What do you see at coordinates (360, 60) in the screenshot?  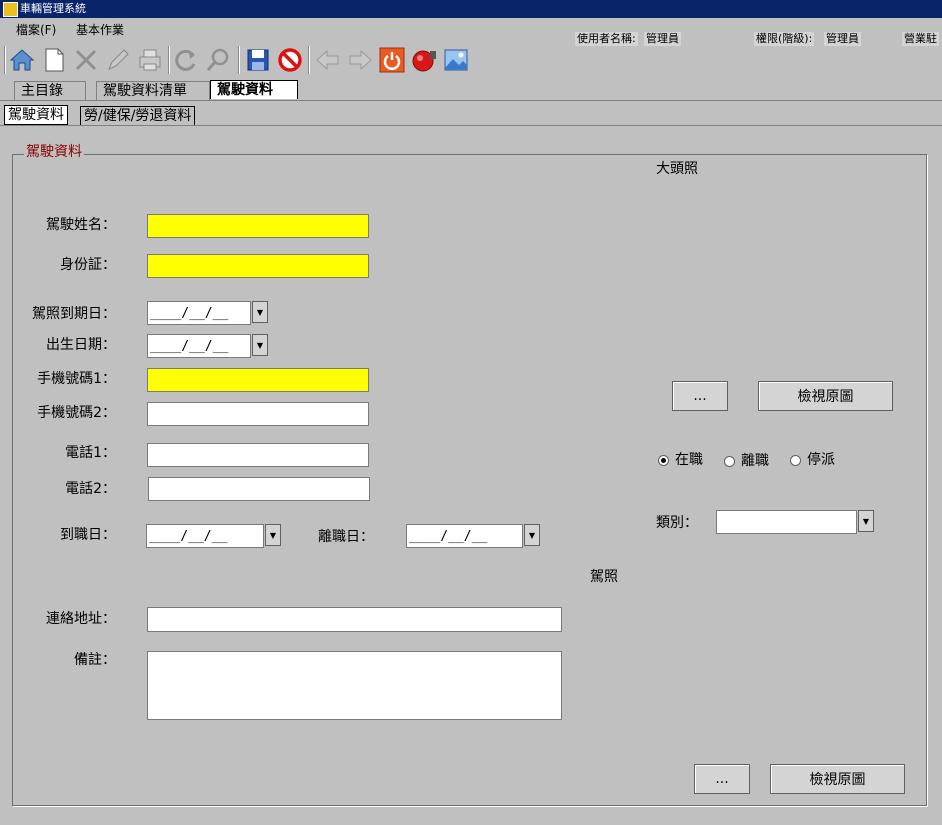 I see `next-icon` at bounding box center [360, 60].